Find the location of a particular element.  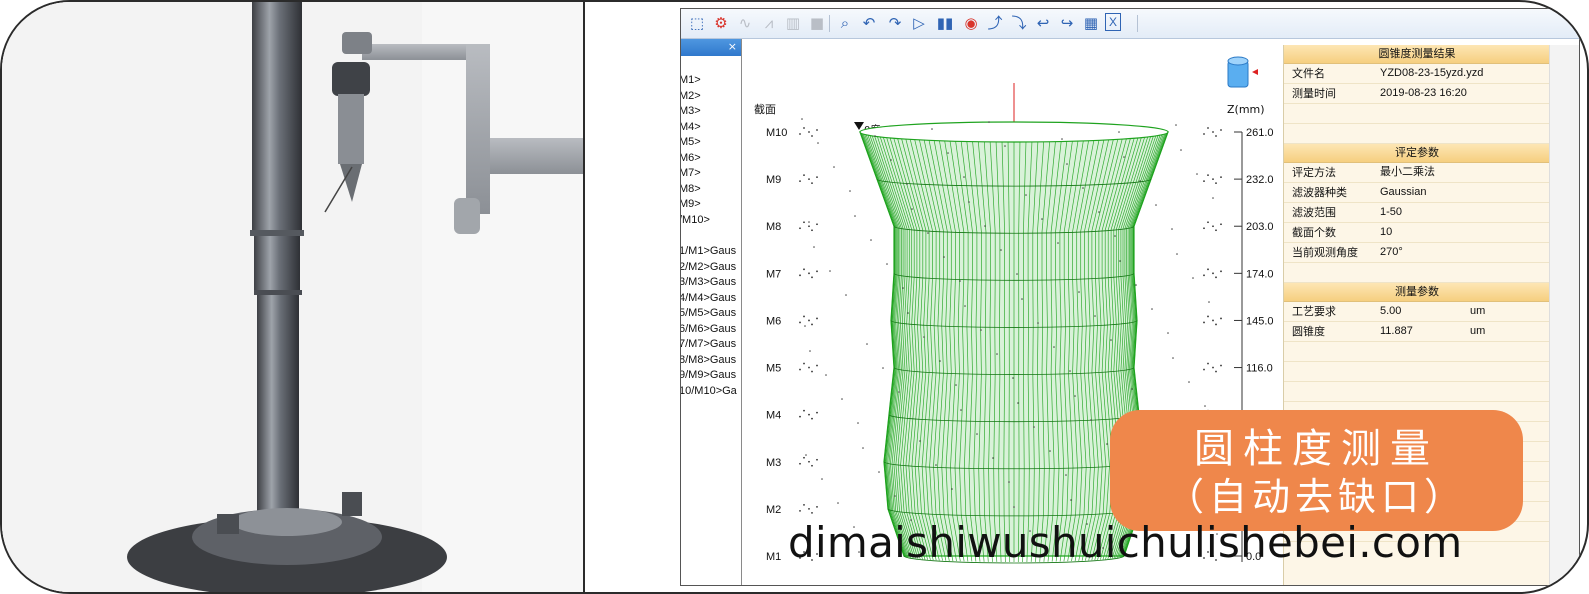

redo-rotate-icon: ↷ is located at coordinates (895, 23).